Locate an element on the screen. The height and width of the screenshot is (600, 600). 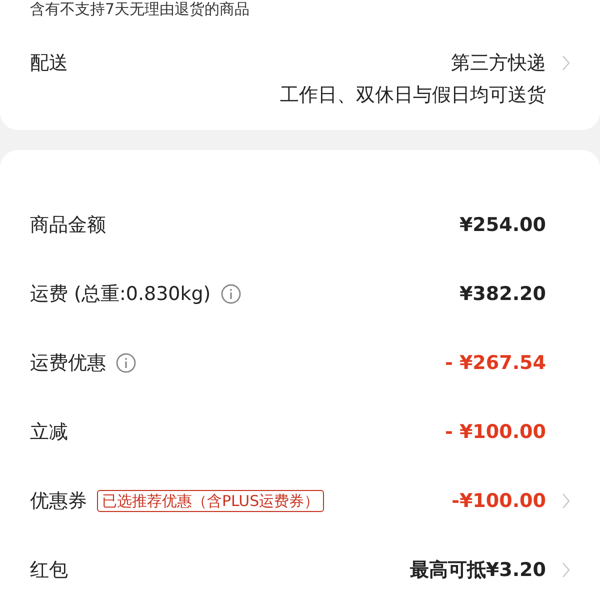
row-label: 商品金额 is located at coordinates (68, 225).